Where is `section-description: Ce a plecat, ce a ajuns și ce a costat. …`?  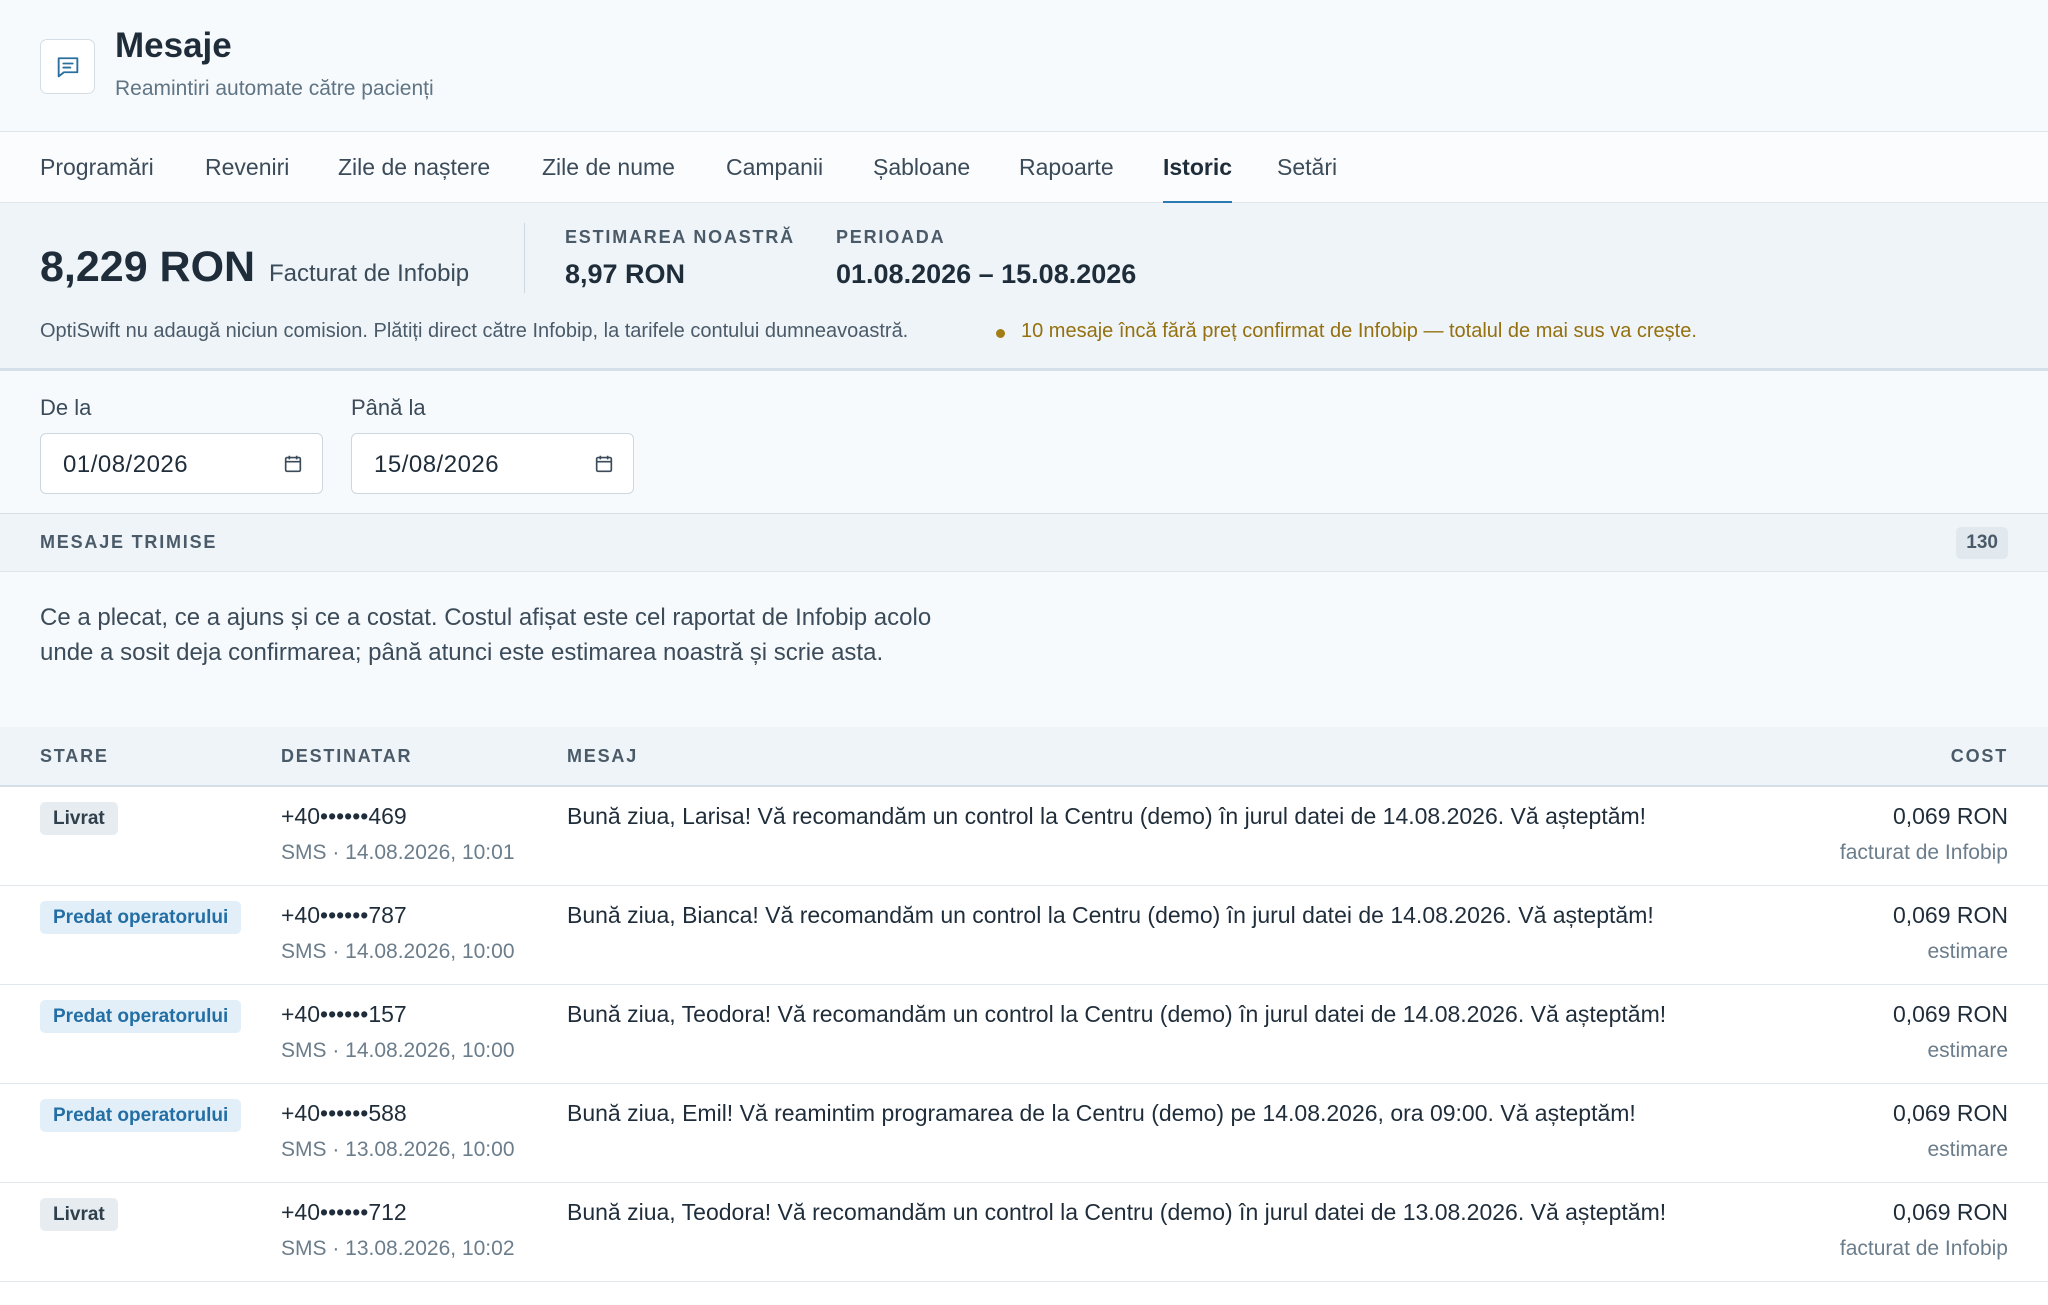
section-description: Ce a plecat, ce a ajuns și ce a costat. … is located at coordinates (486, 635).